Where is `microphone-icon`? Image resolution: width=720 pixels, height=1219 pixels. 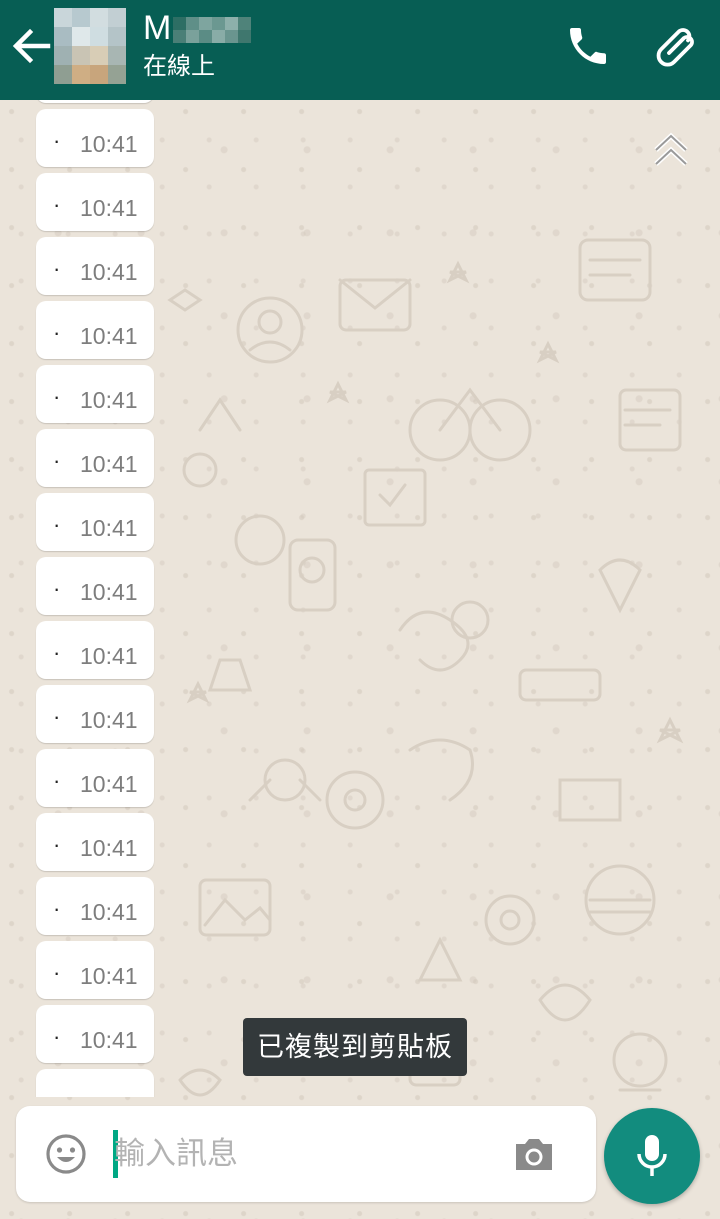
microphone-icon is located at coordinates (652, 1155).